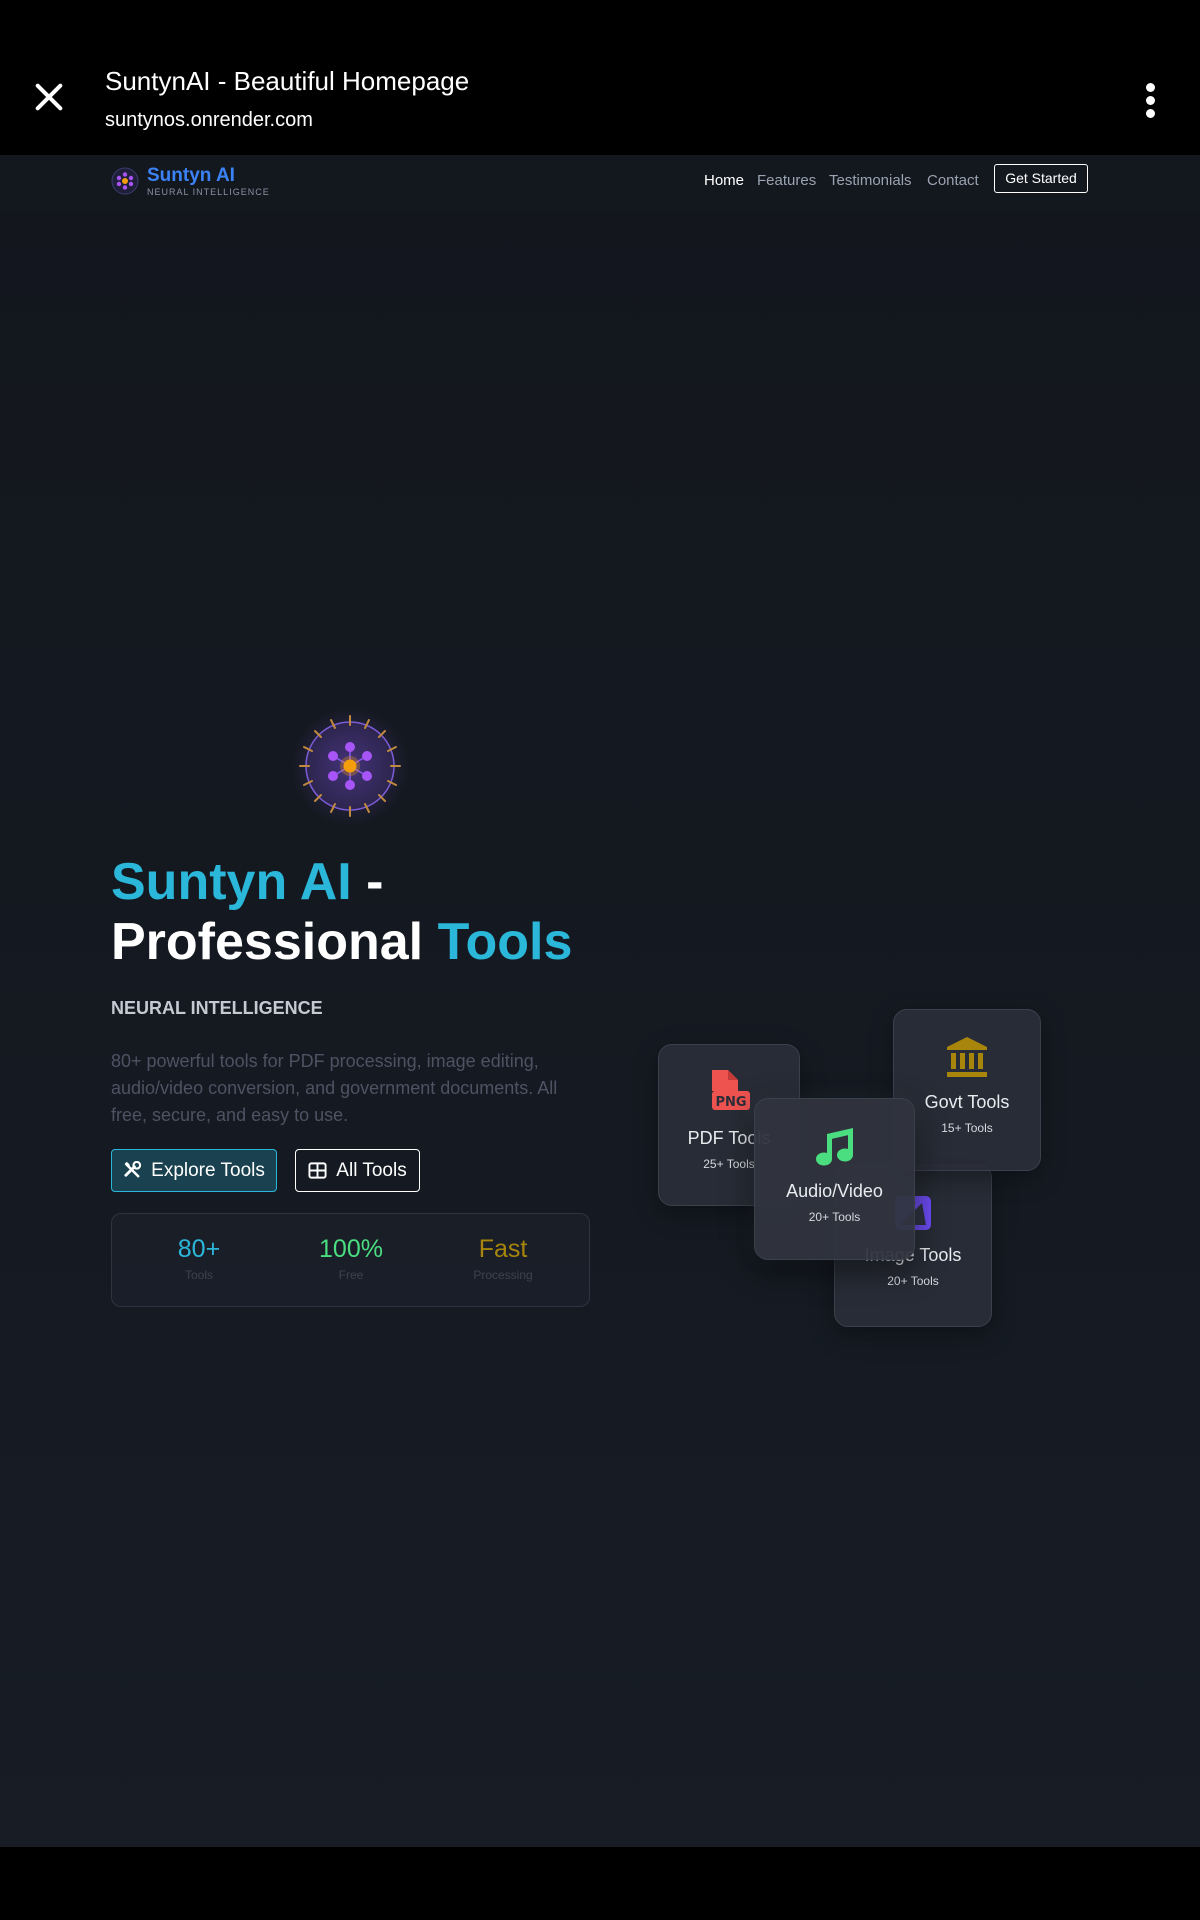 The width and height of the screenshot is (1200, 1920). What do you see at coordinates (125, 181) in the screenshot?
I see `logo-icon` at bounding box center [125, 181].